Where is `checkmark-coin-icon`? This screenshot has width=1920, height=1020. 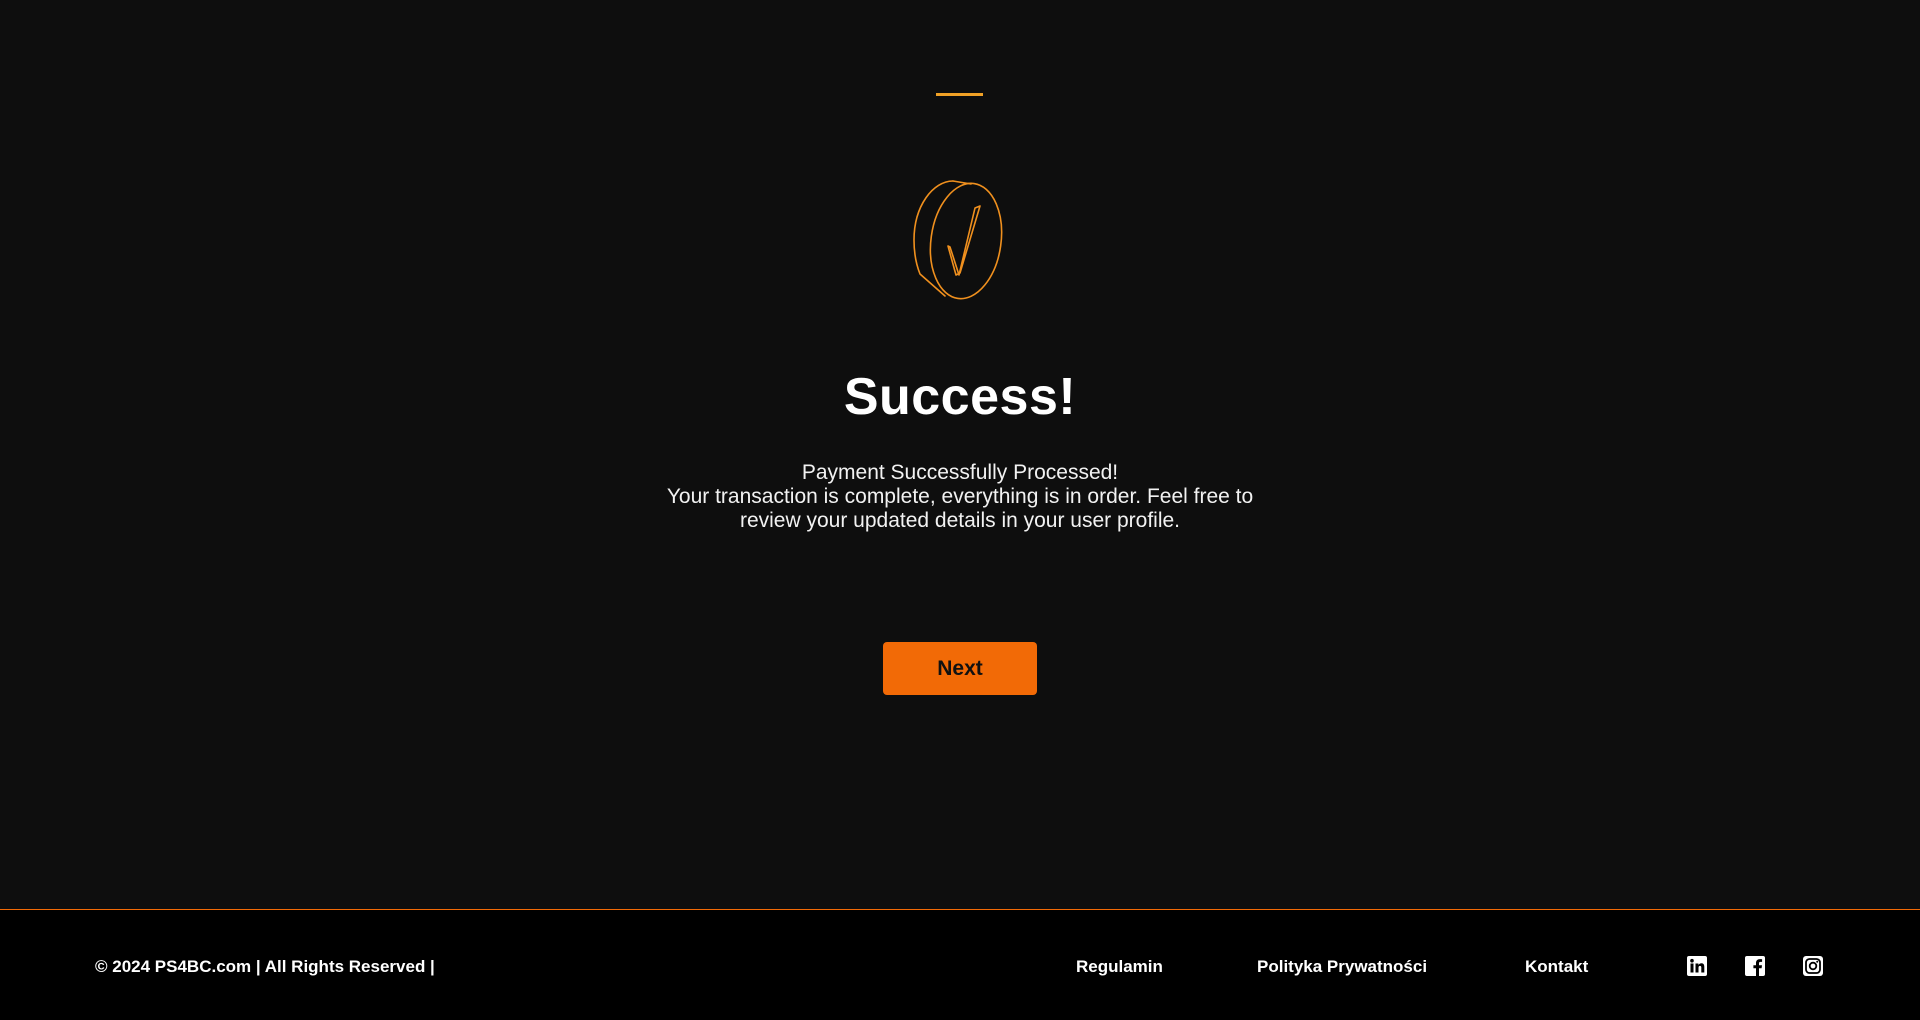
checkmark-coin-icon is located at coordinates (958, 240).